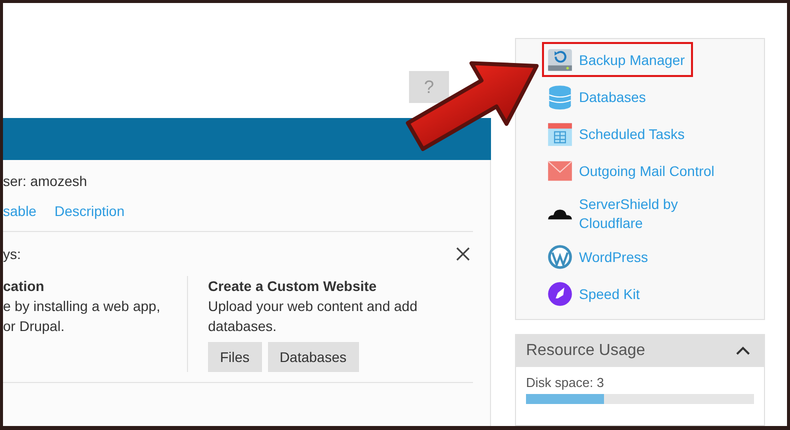  I want to click on option-description: or Drupal., so click(34, 326).